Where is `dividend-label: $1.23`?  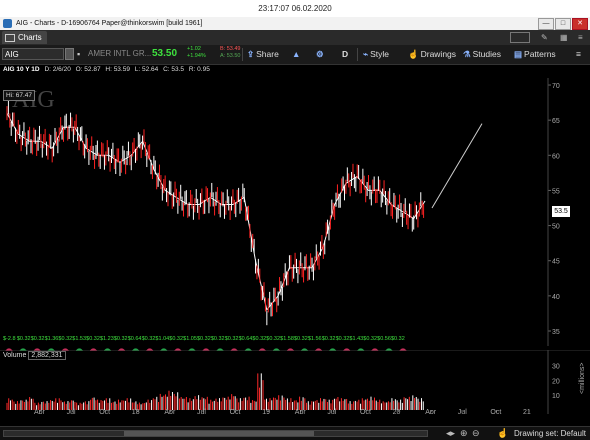
dividend-label: $1.23 is located at coordinates (107, 339).